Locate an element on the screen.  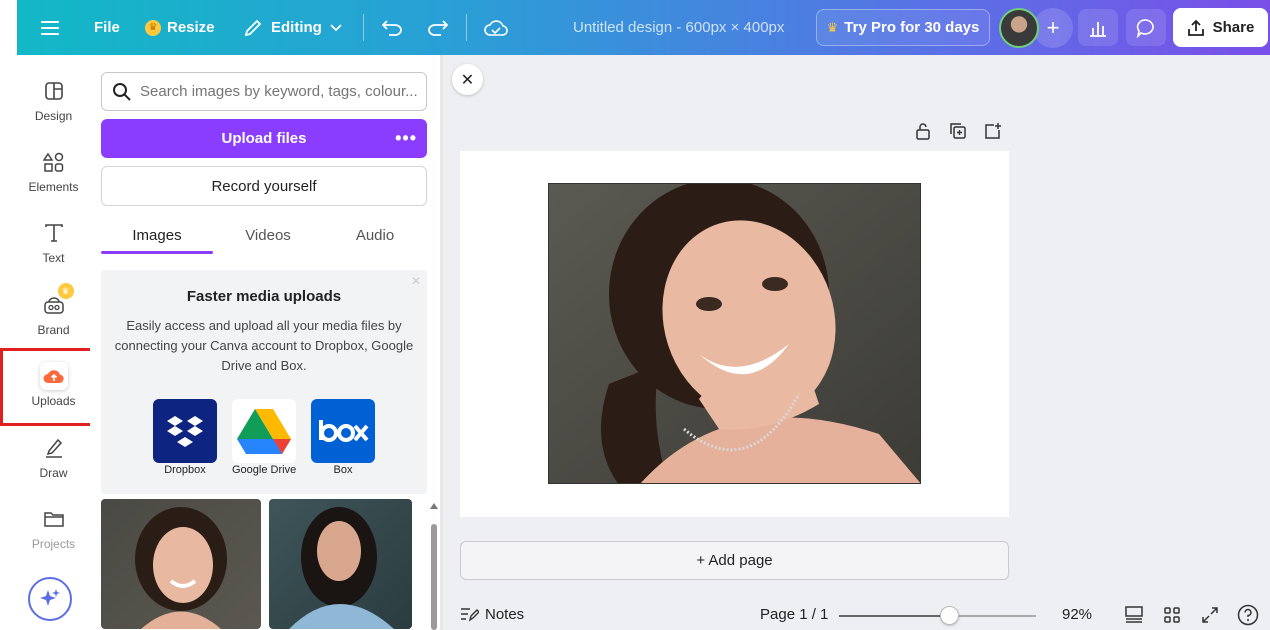
google-drive-icon is located at coordinates (264, 431).